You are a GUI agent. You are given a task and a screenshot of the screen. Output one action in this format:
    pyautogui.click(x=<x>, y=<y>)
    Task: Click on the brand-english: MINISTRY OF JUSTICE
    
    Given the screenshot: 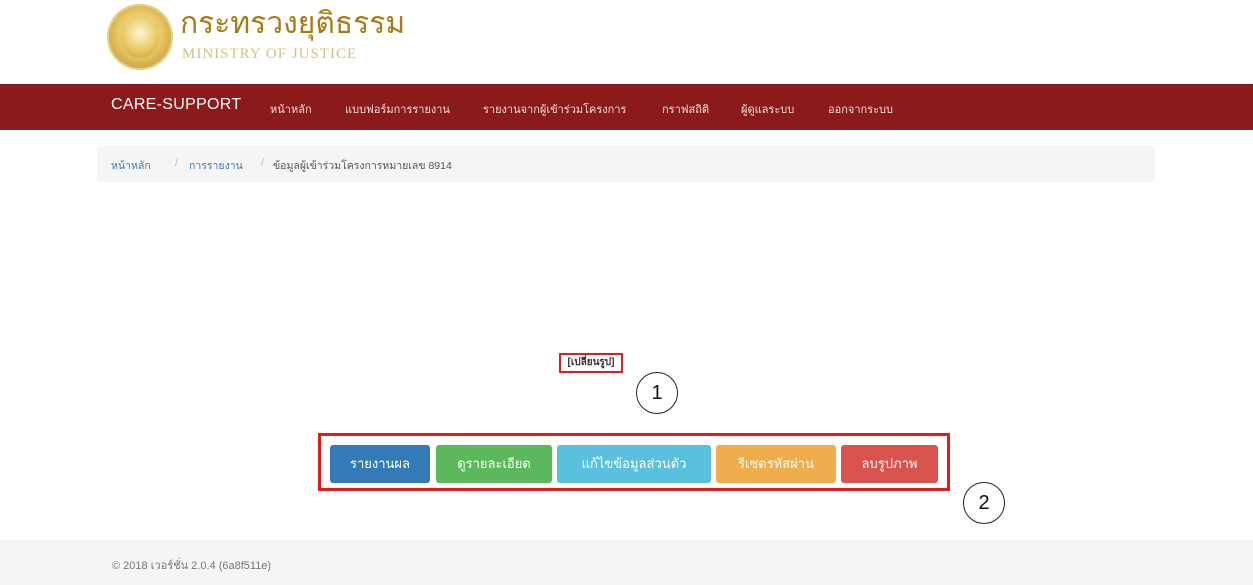 What is the action you would take?
    pyautogui.click(x=270, y=54)
    